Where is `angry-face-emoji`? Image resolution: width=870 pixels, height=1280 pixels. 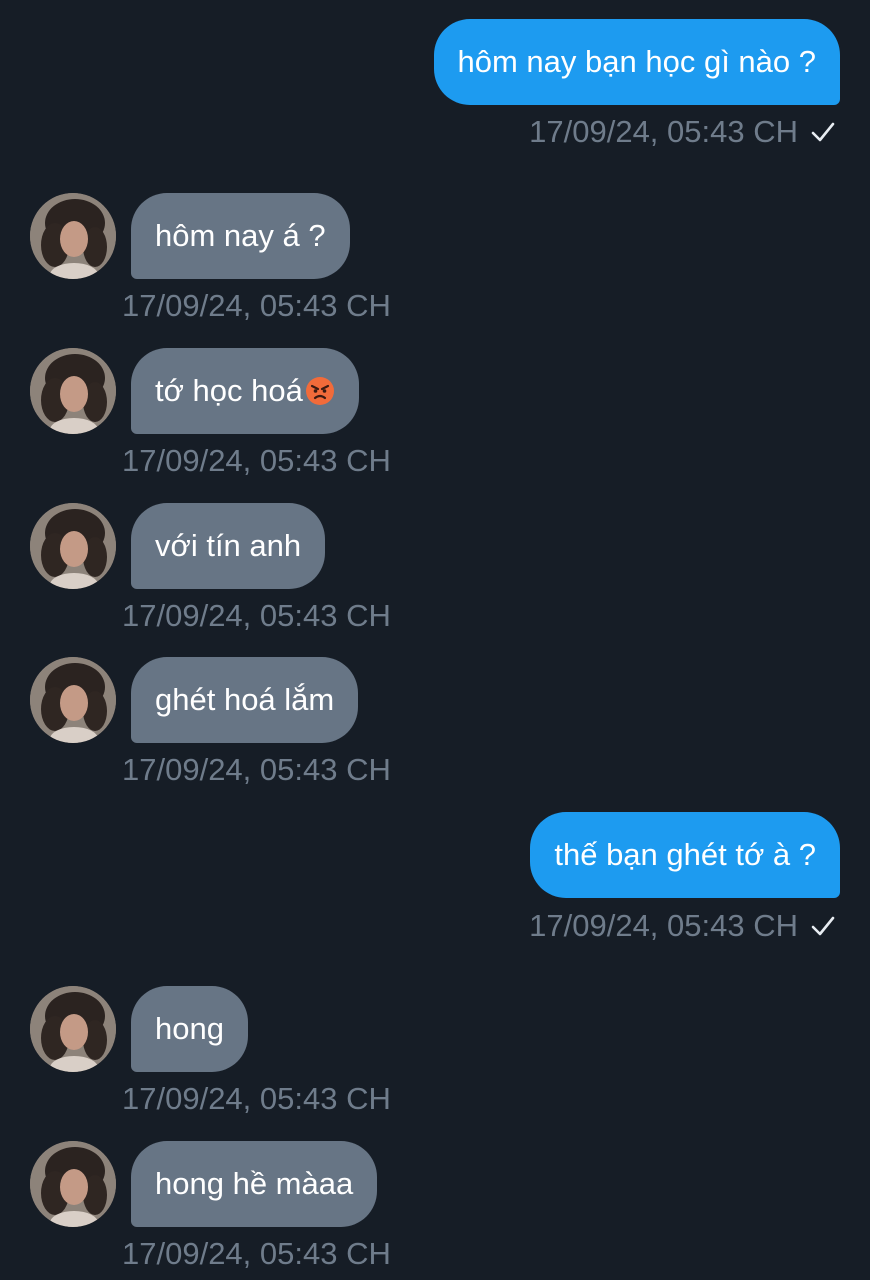
angry-face-emoji is located at coordinates (319, 391).